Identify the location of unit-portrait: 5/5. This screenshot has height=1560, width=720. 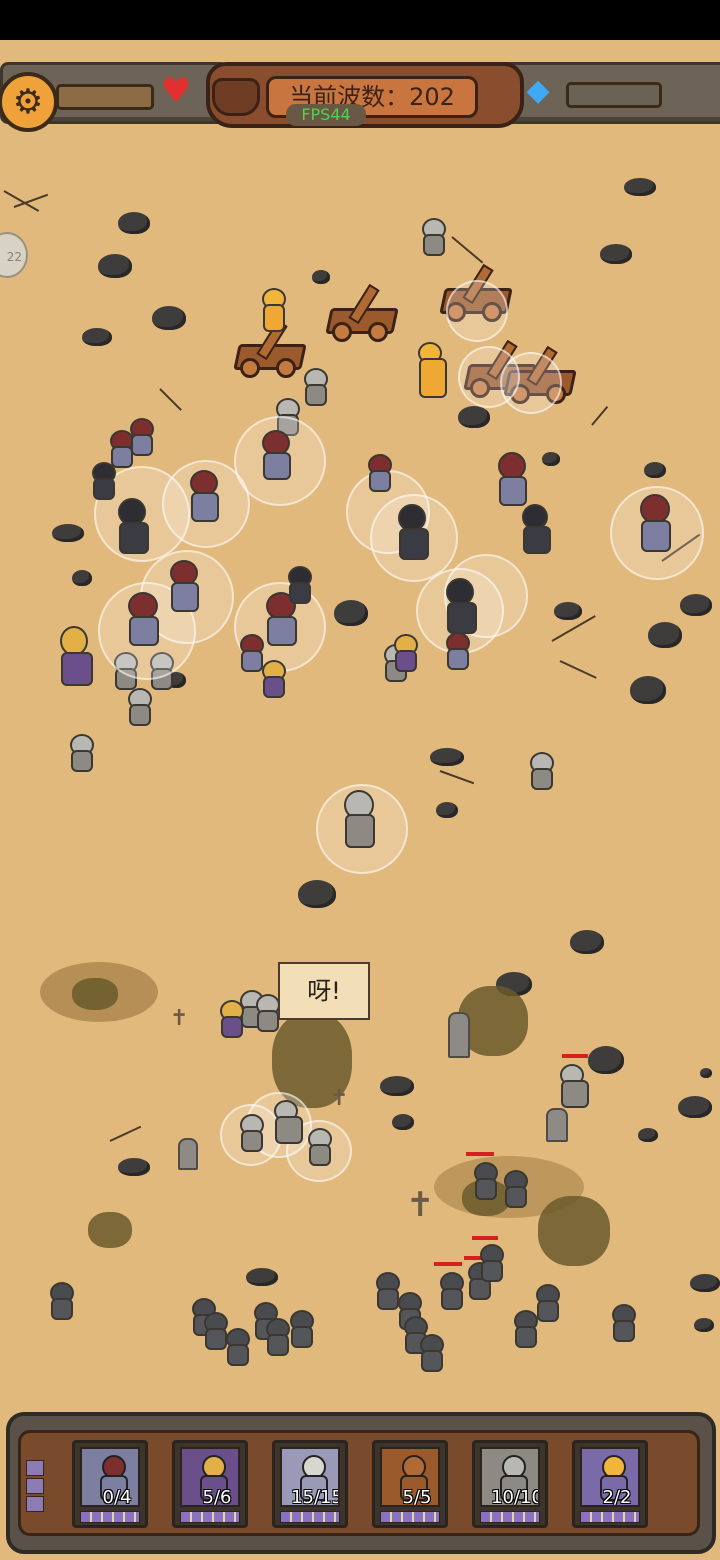
(410, 1477).